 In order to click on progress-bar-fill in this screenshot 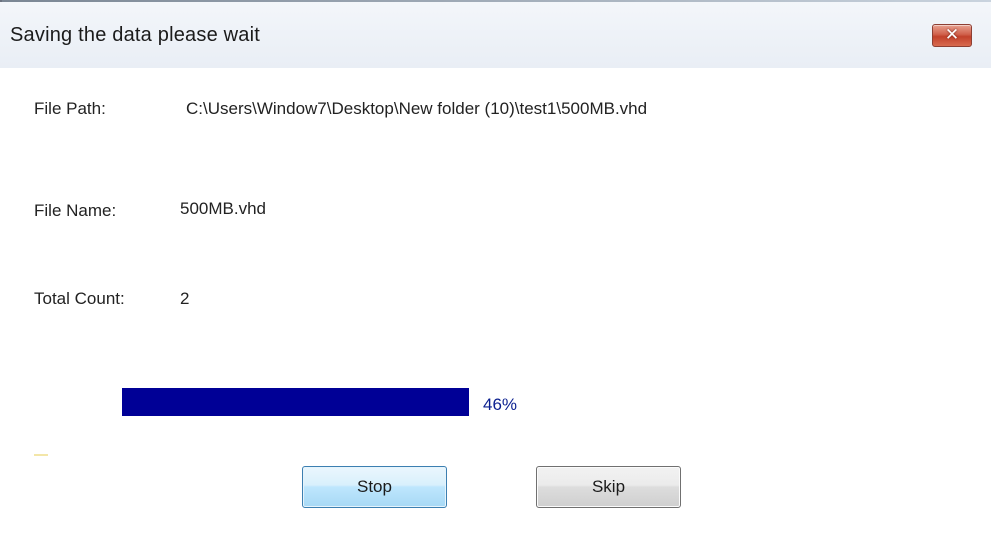, I will do `click(295, 402)`.